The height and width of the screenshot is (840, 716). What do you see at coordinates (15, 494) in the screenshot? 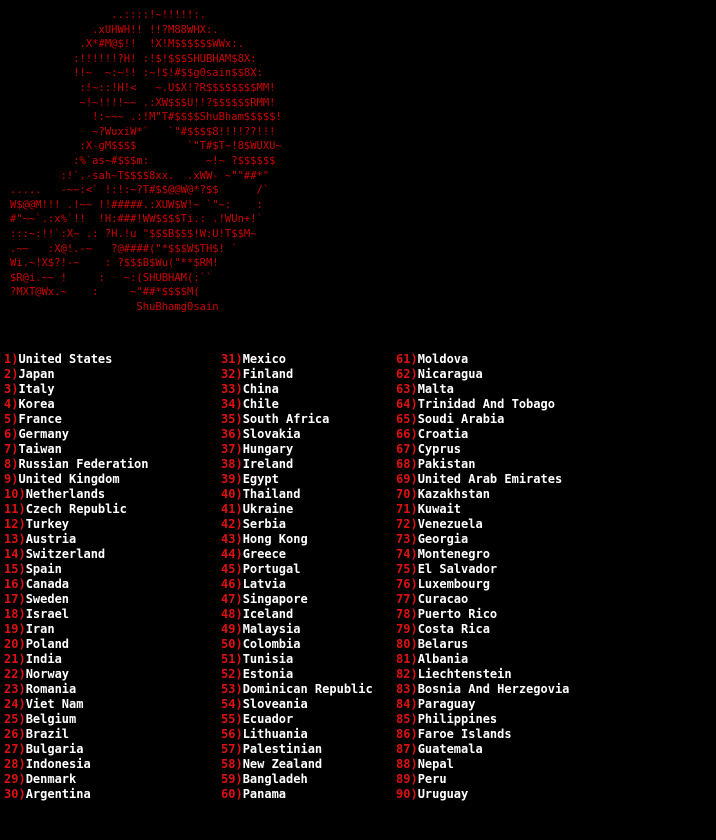
I see `country-option-index: 10)` at bounding box center [15, 494].